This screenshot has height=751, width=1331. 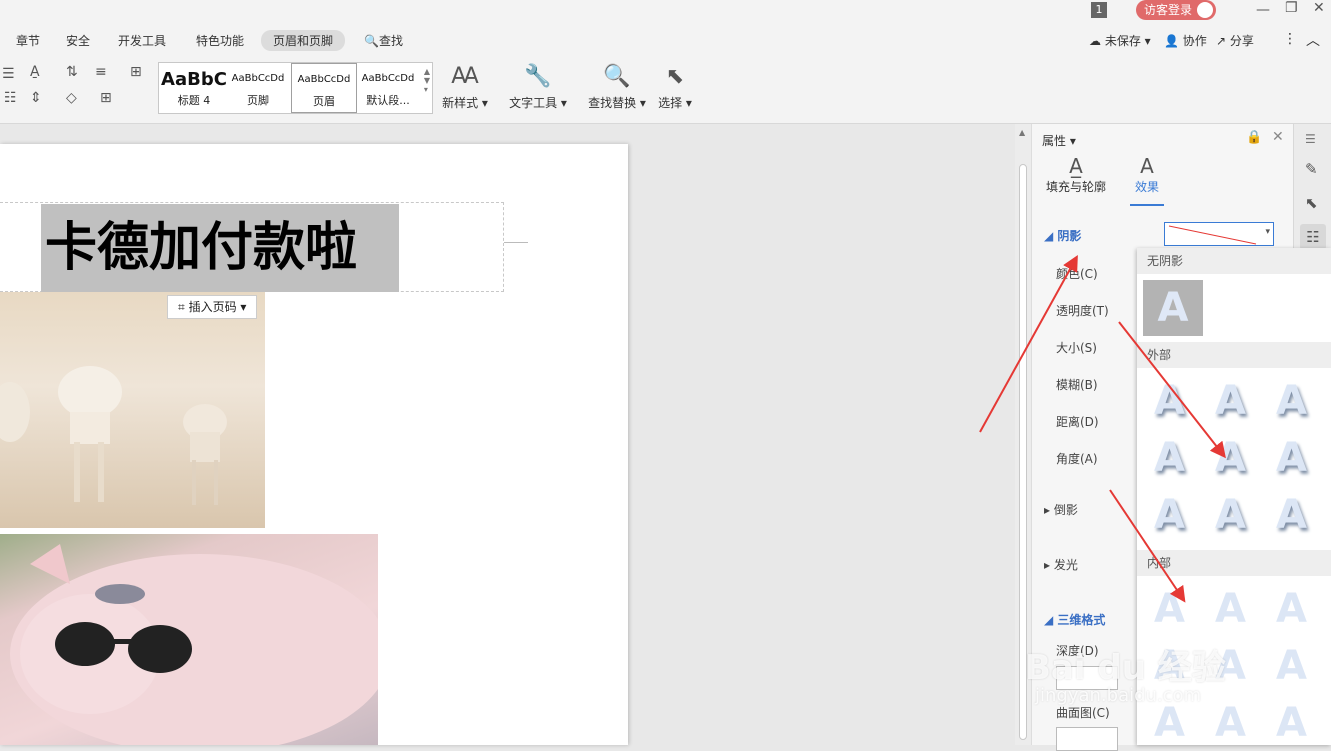 I want to click on select-label: 选择, so click(x=670, y=103).